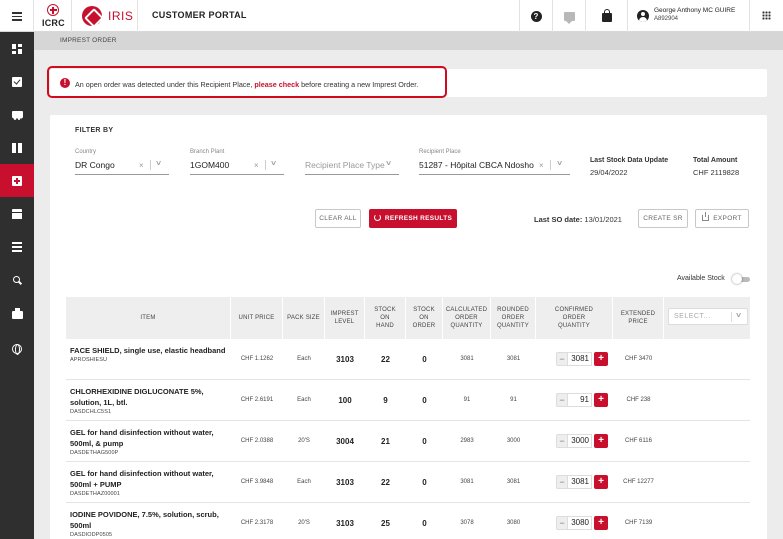 Image resolution: width=783 pixels, height=539 pixels. I want to click on last-stock-update-label: Last Stock Data Update, so click(629, 160).